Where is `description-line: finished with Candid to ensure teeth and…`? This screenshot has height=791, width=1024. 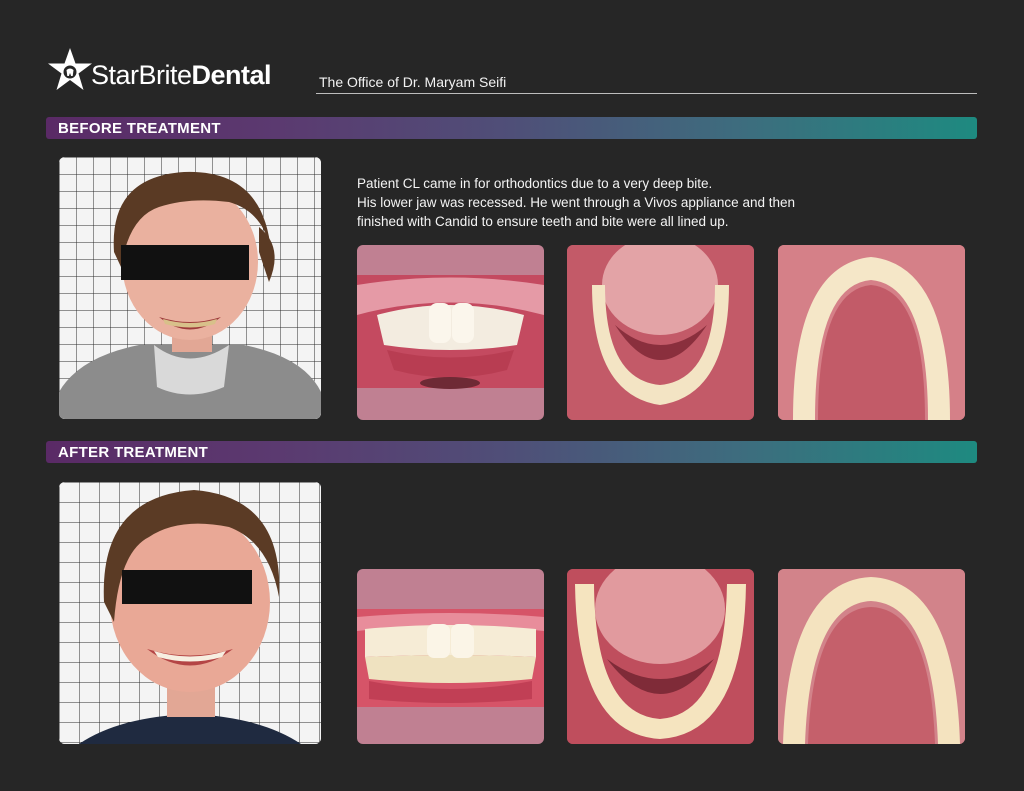
description-line: finished with Candid to ensure teeth and… is located at coordinates (543, 221).